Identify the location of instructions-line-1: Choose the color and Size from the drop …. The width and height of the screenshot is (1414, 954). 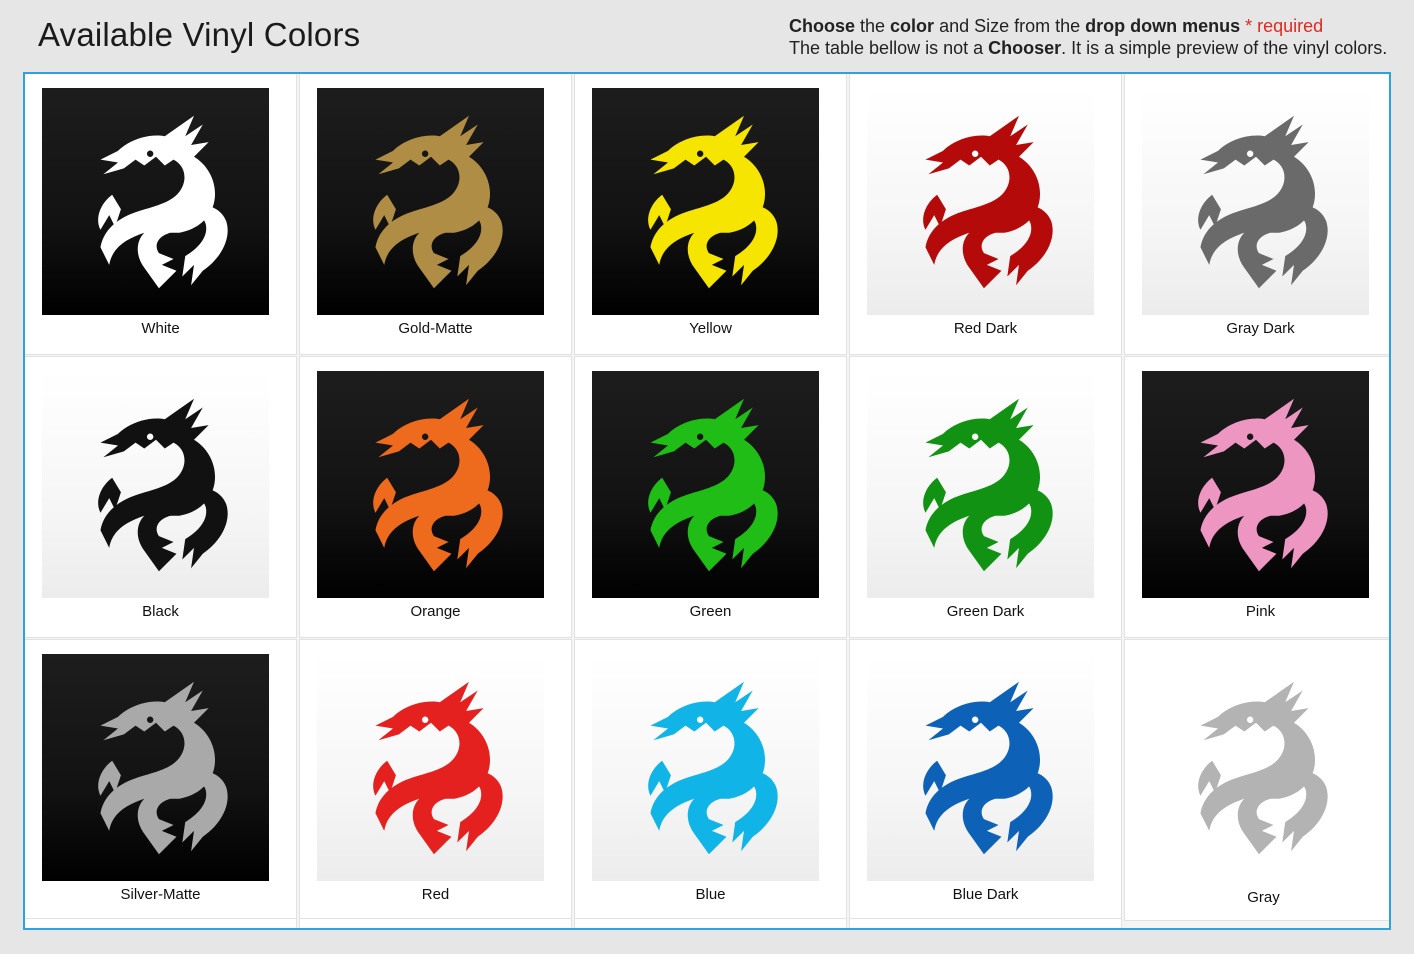
(1088, 26).